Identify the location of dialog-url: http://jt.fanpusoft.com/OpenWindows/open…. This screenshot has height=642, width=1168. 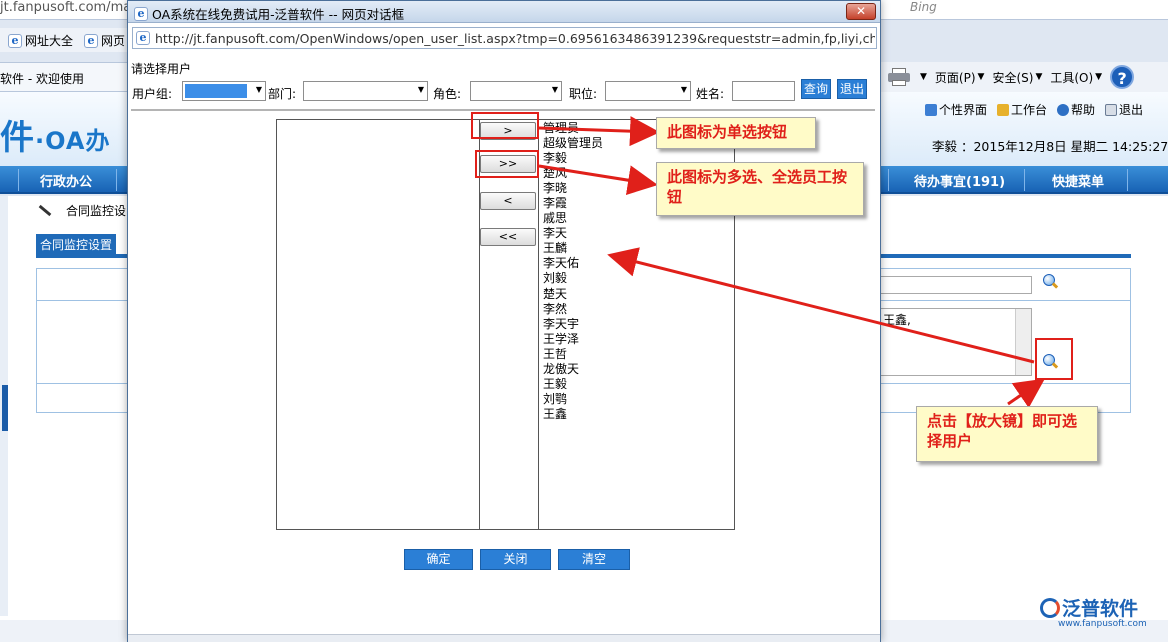
(515, 38).